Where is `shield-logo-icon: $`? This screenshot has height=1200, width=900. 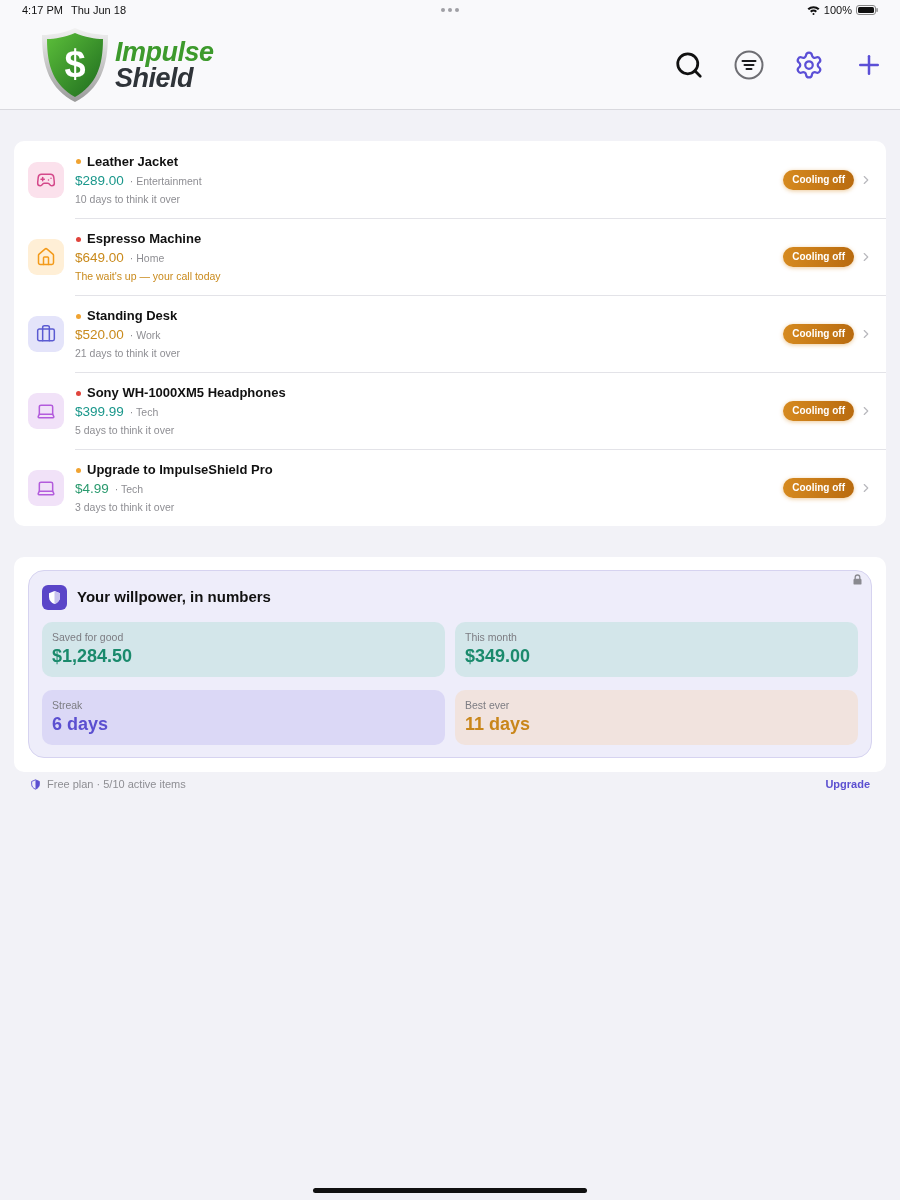
shield-logo-icon: $ is located at coordinates (75, 64).